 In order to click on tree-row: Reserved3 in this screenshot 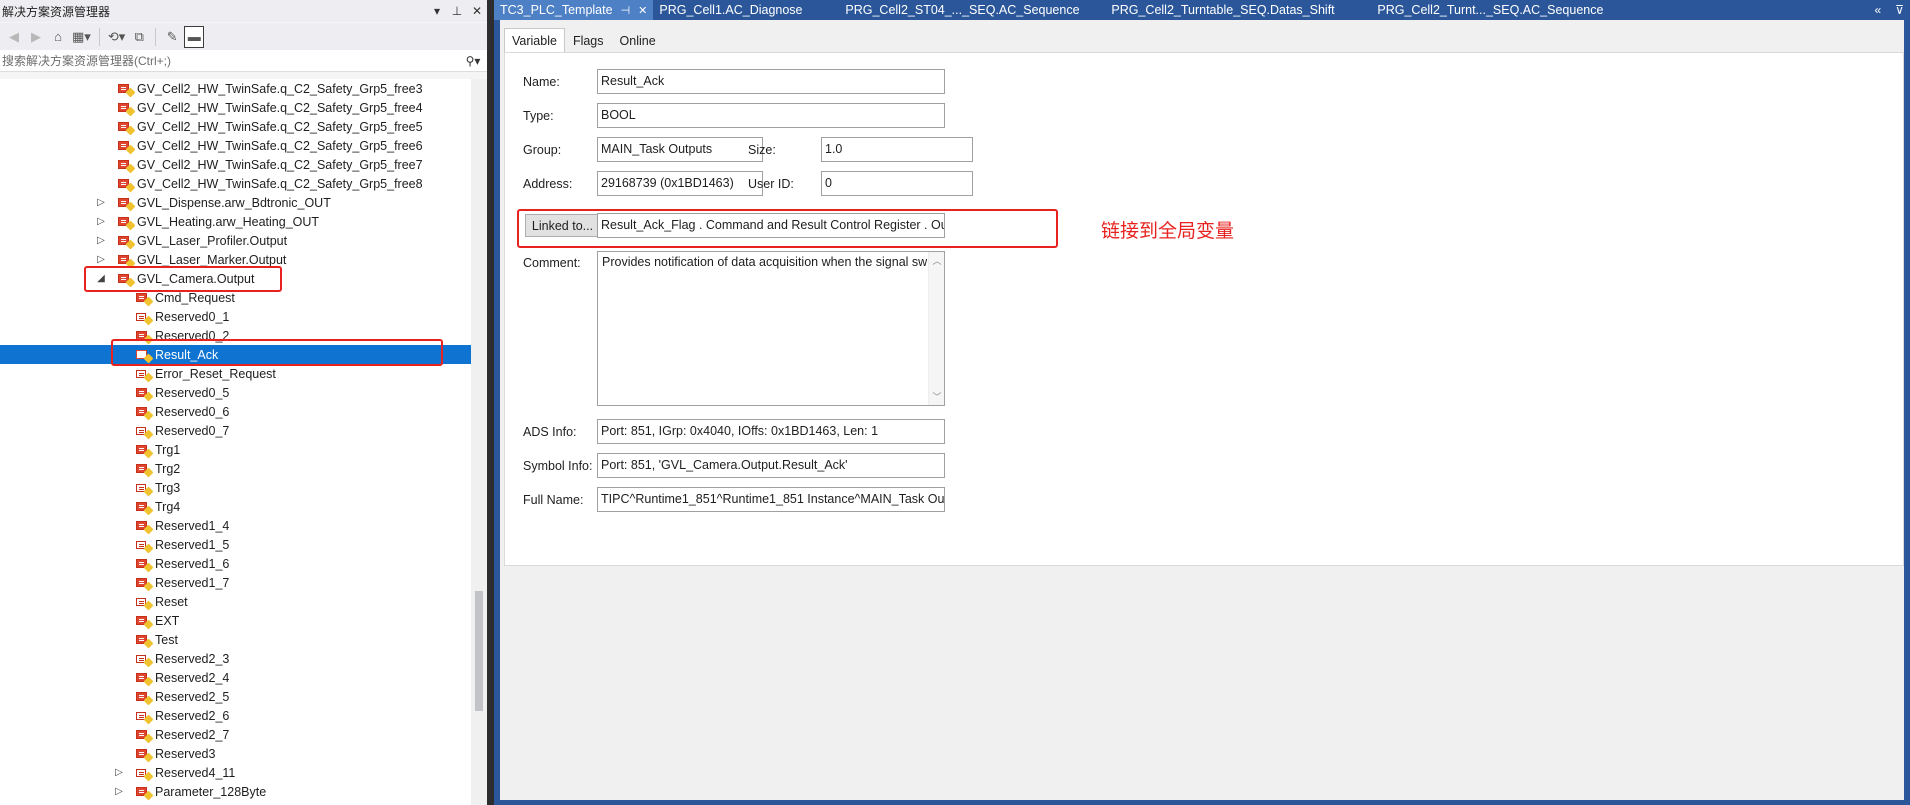, I will do `click(235, 753)`.